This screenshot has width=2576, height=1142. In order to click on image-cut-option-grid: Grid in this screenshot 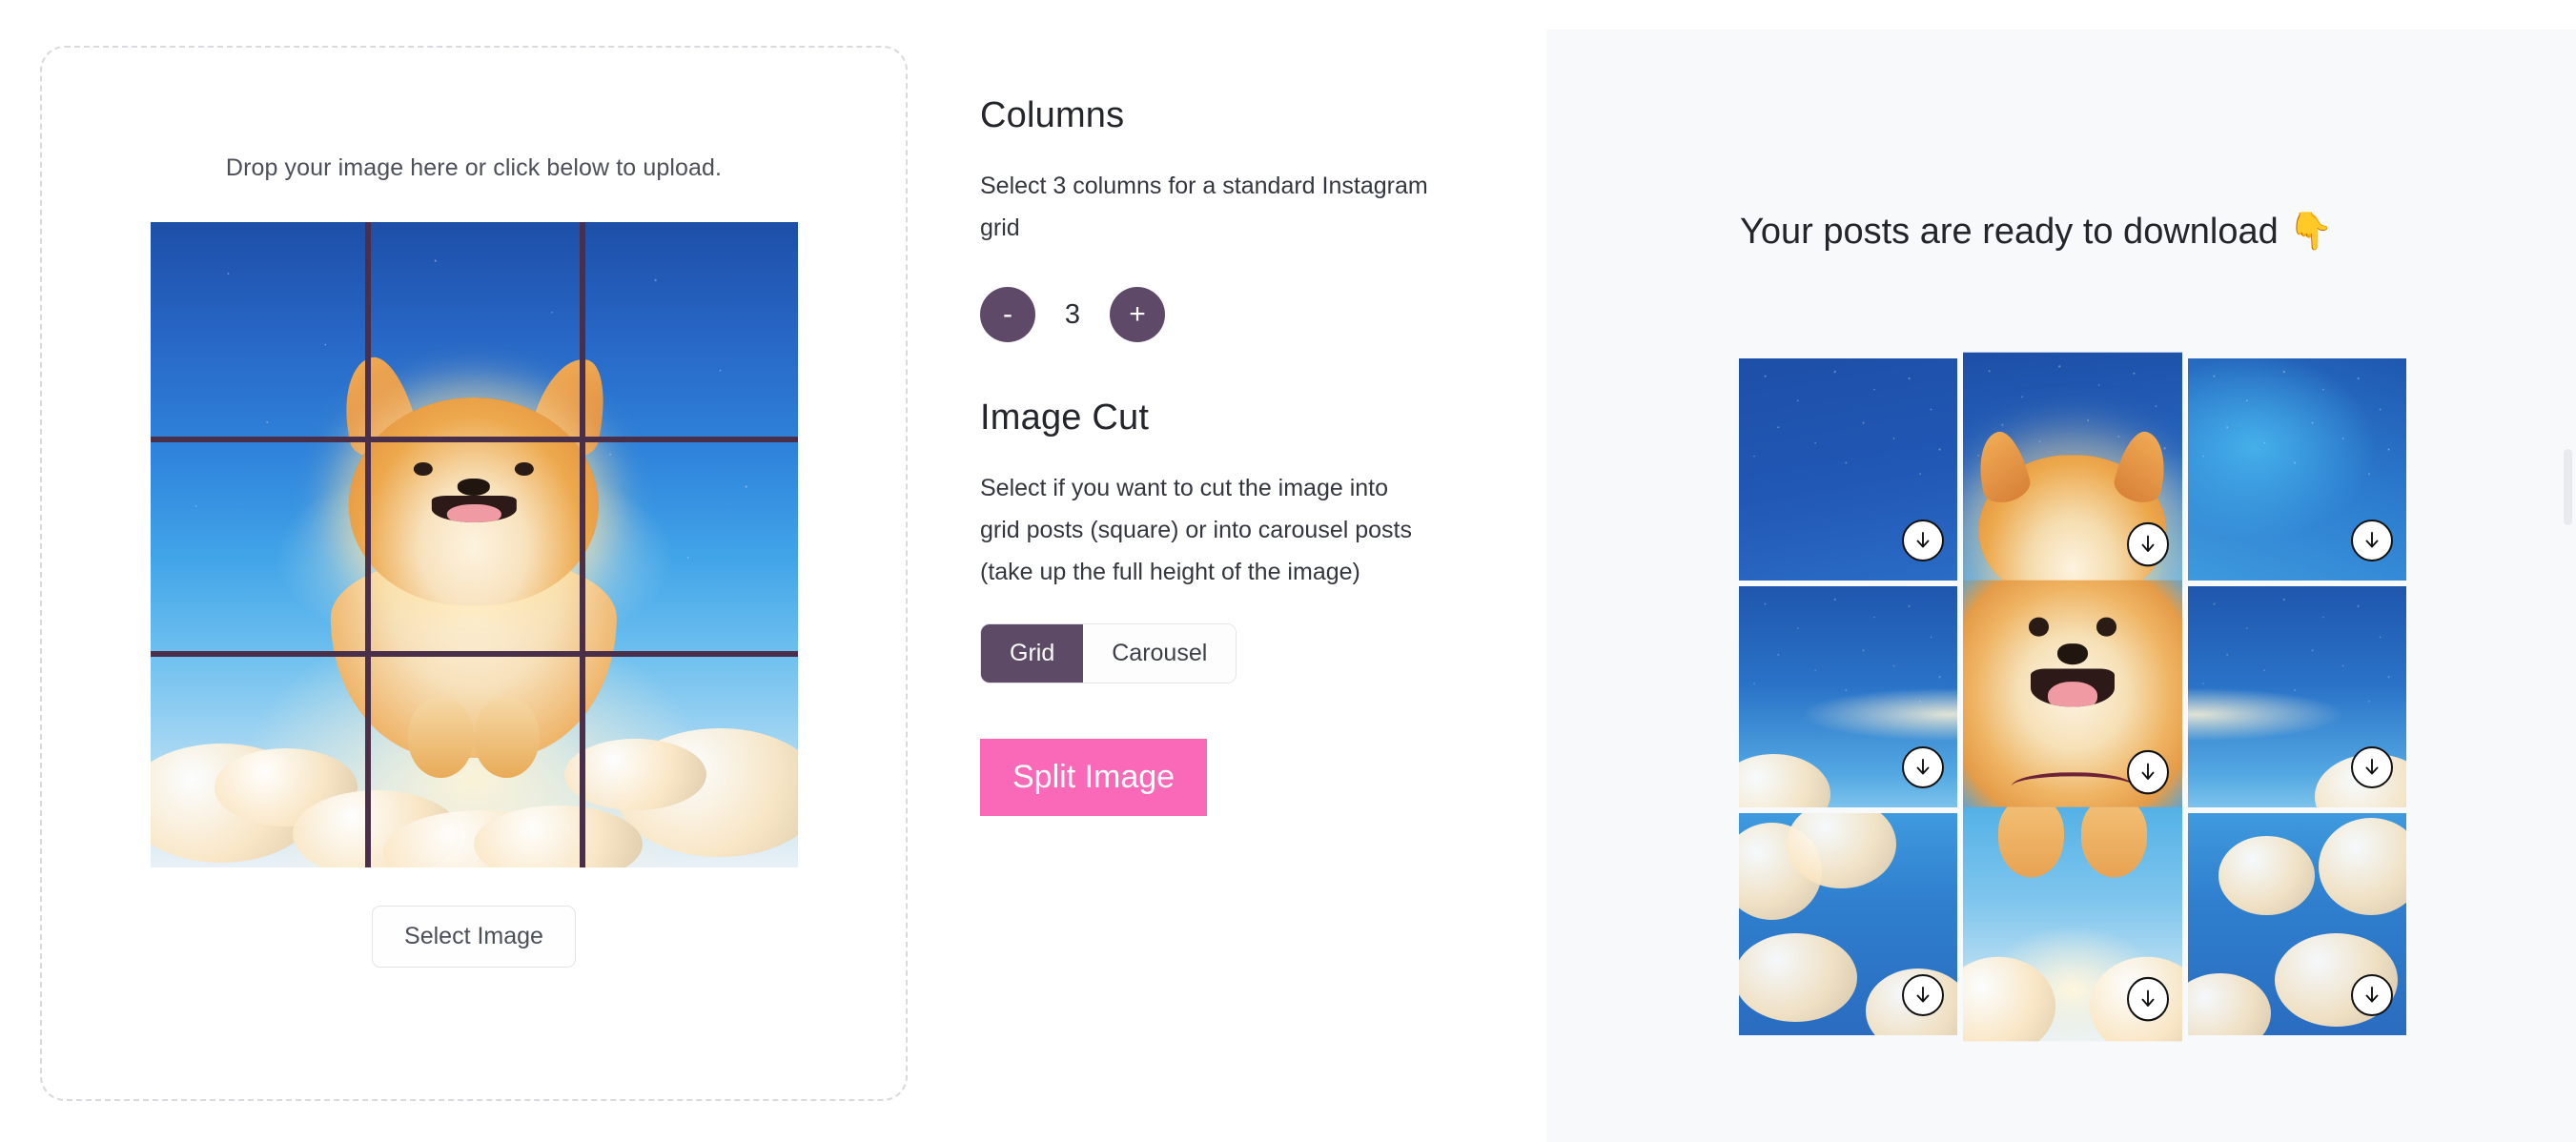, I will do `click(1032, 653)`.